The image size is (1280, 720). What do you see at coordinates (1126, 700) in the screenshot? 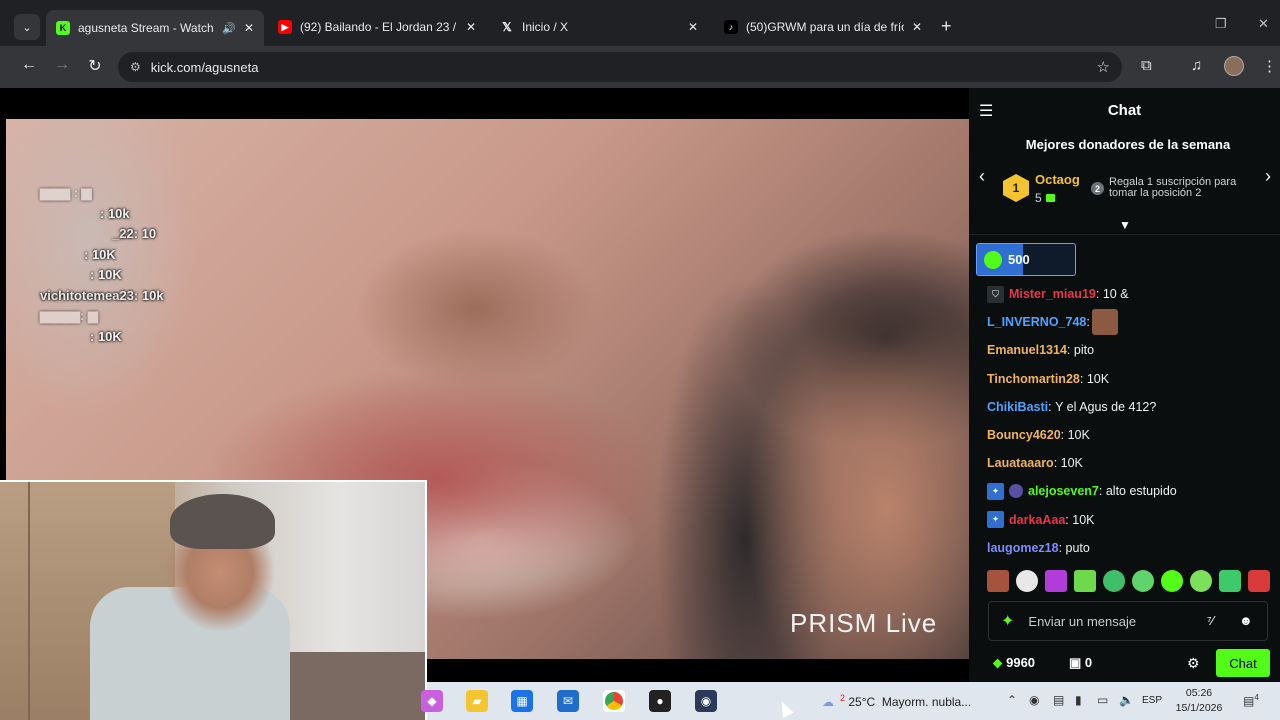
I see `volume-icon: 🔈` at bounding box center [1126, 700].